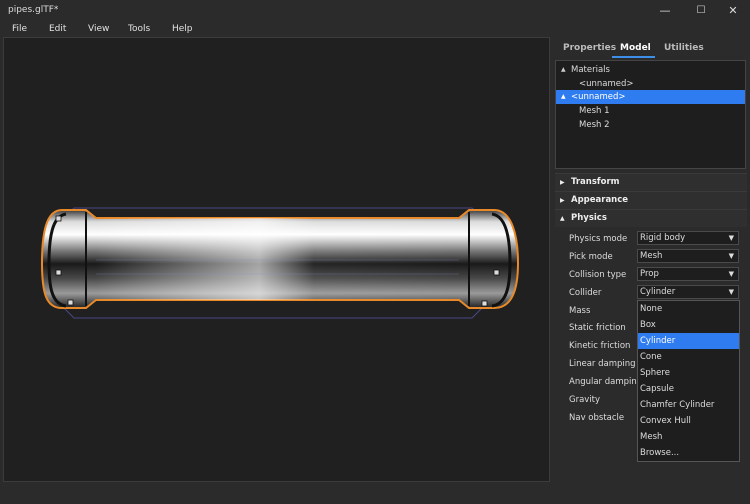 The height and width of the screenshot is (504, 750). Describe the element at coordinates (375, 28) in the screenshot. I see `menu-bar: File Edit View Tools Help` at that location.